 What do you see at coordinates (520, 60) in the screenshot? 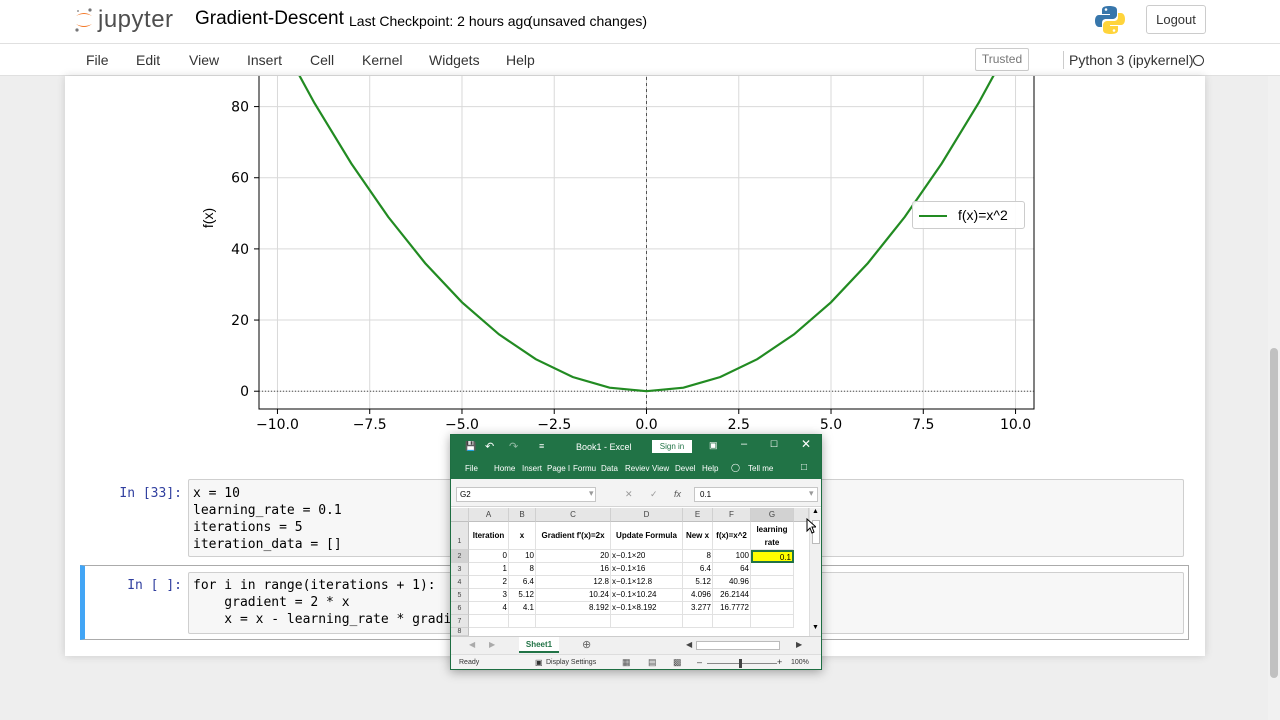
I see `menu-help: Help` at bounding box center [520, 60].